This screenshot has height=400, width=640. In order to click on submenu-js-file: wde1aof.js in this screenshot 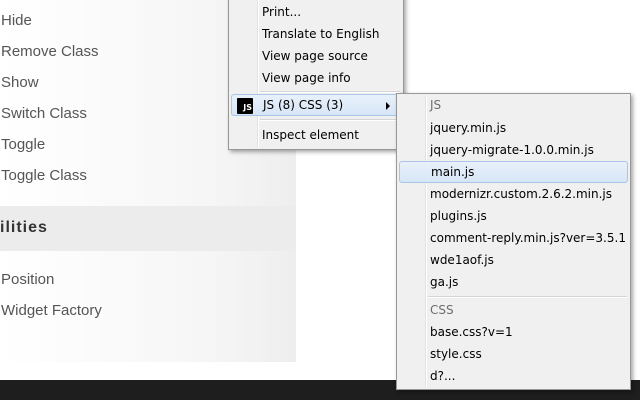, I will do `click(513, 260)`.